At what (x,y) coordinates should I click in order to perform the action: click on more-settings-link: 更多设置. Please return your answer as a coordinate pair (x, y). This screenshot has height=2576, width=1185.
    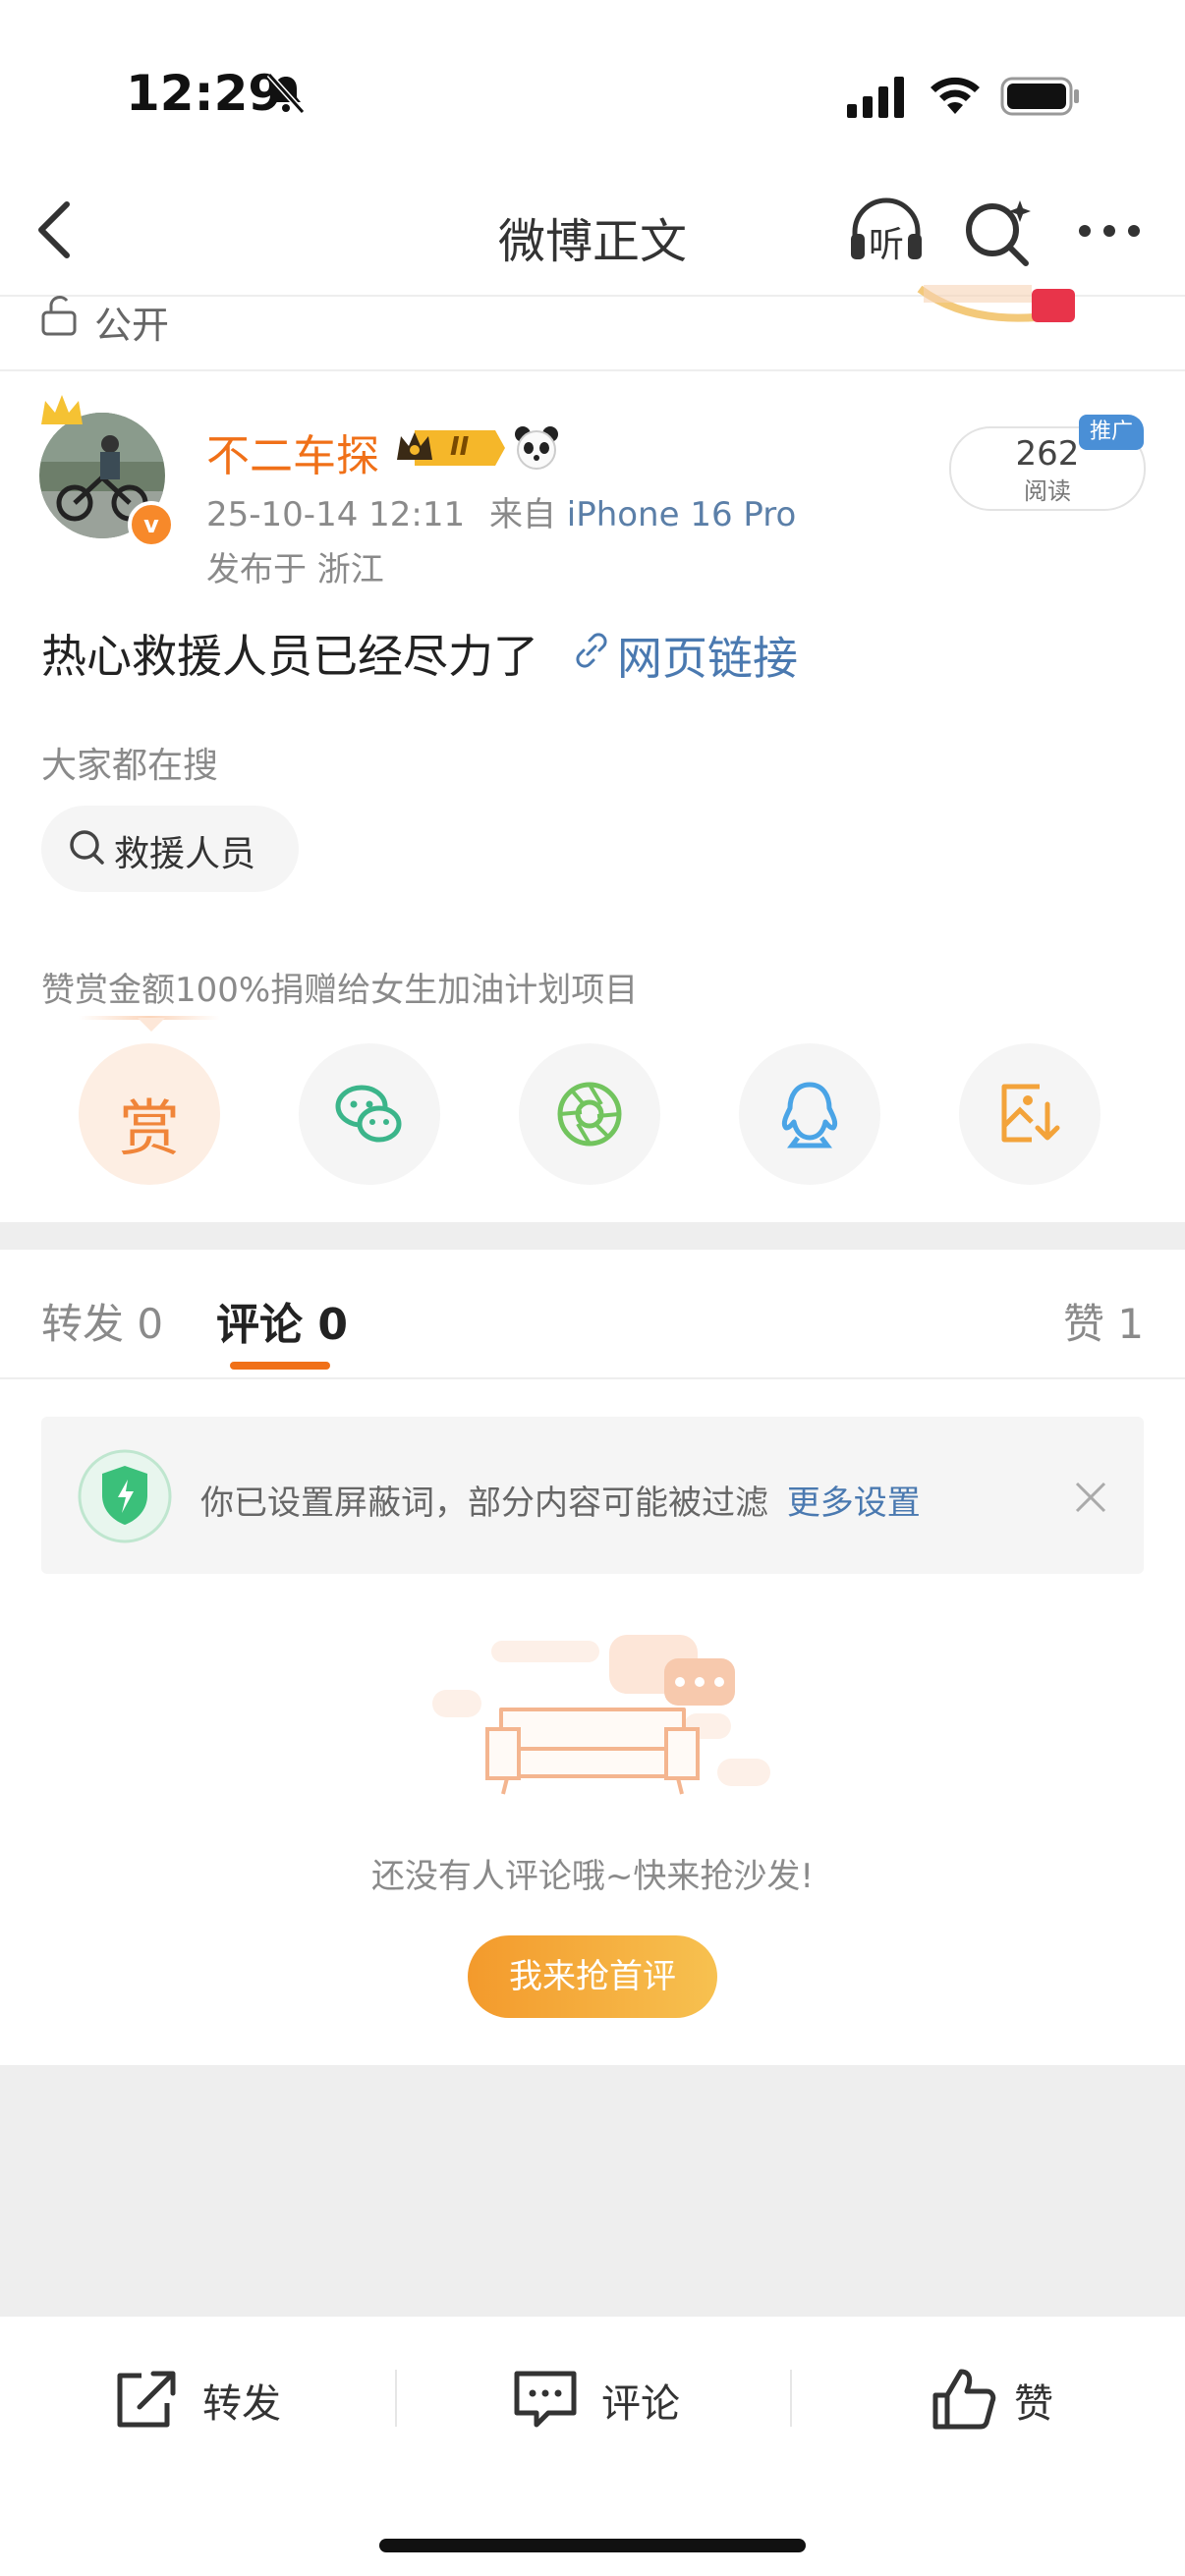
    Looking at the image, I should click on (854, 1503).